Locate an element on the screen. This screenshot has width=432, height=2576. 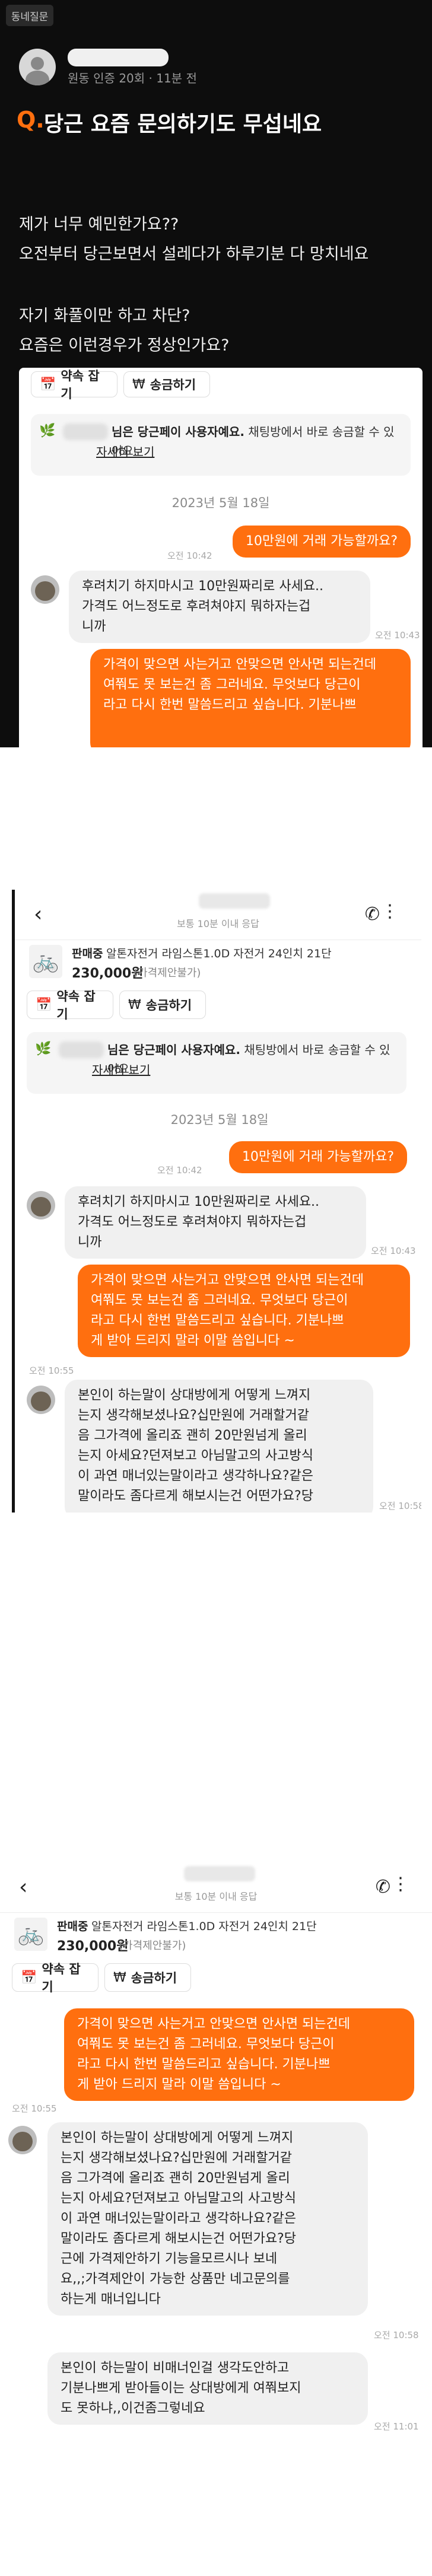
post-title: 당근 요즘 문의하기도 무섭네요 is located at coordinates (183, 124).